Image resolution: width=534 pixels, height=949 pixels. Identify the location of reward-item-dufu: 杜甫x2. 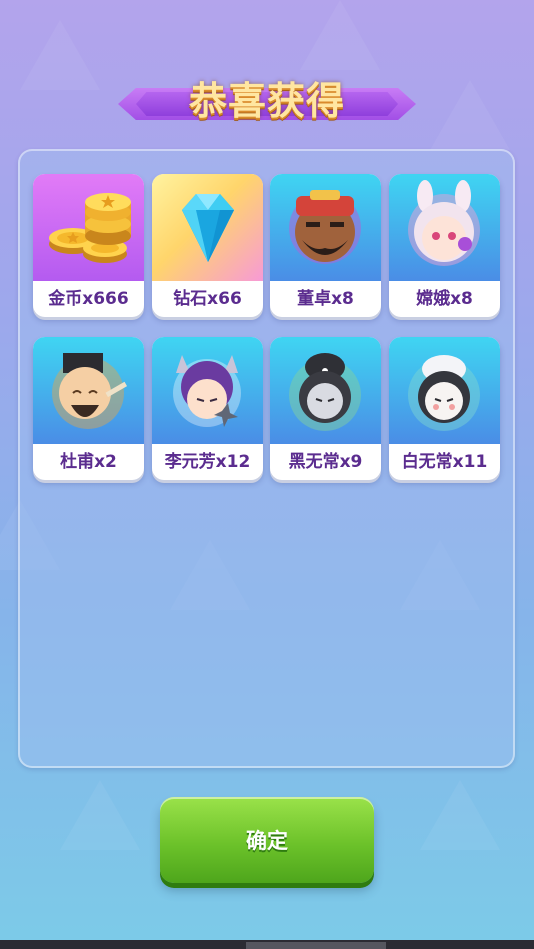
(88, 408).